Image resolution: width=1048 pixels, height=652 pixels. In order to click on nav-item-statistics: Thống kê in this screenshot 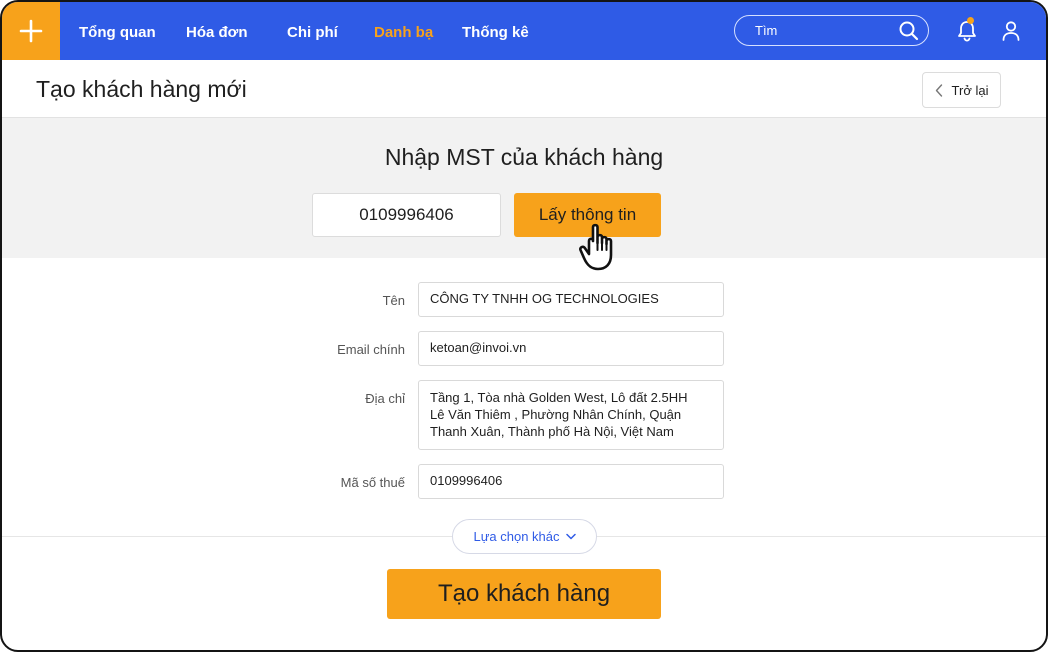, I will do `click(495, 32)`.